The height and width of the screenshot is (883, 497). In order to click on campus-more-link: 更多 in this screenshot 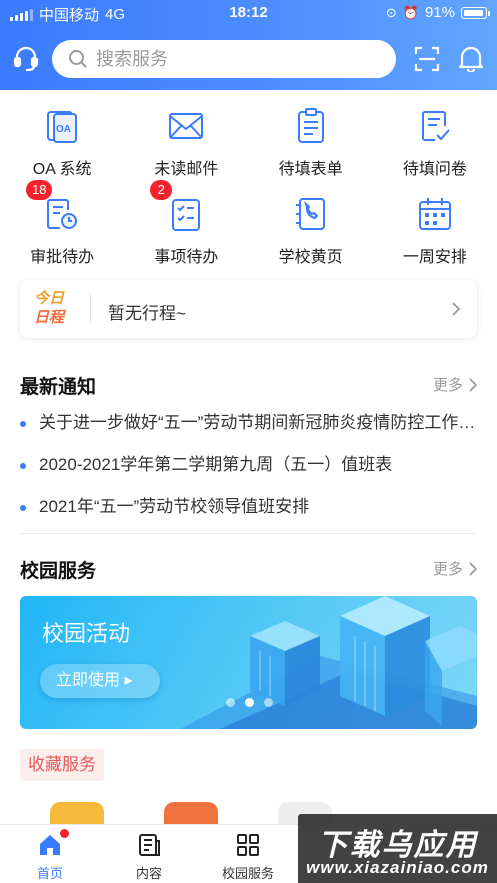, I will do `click(455, 568)`.